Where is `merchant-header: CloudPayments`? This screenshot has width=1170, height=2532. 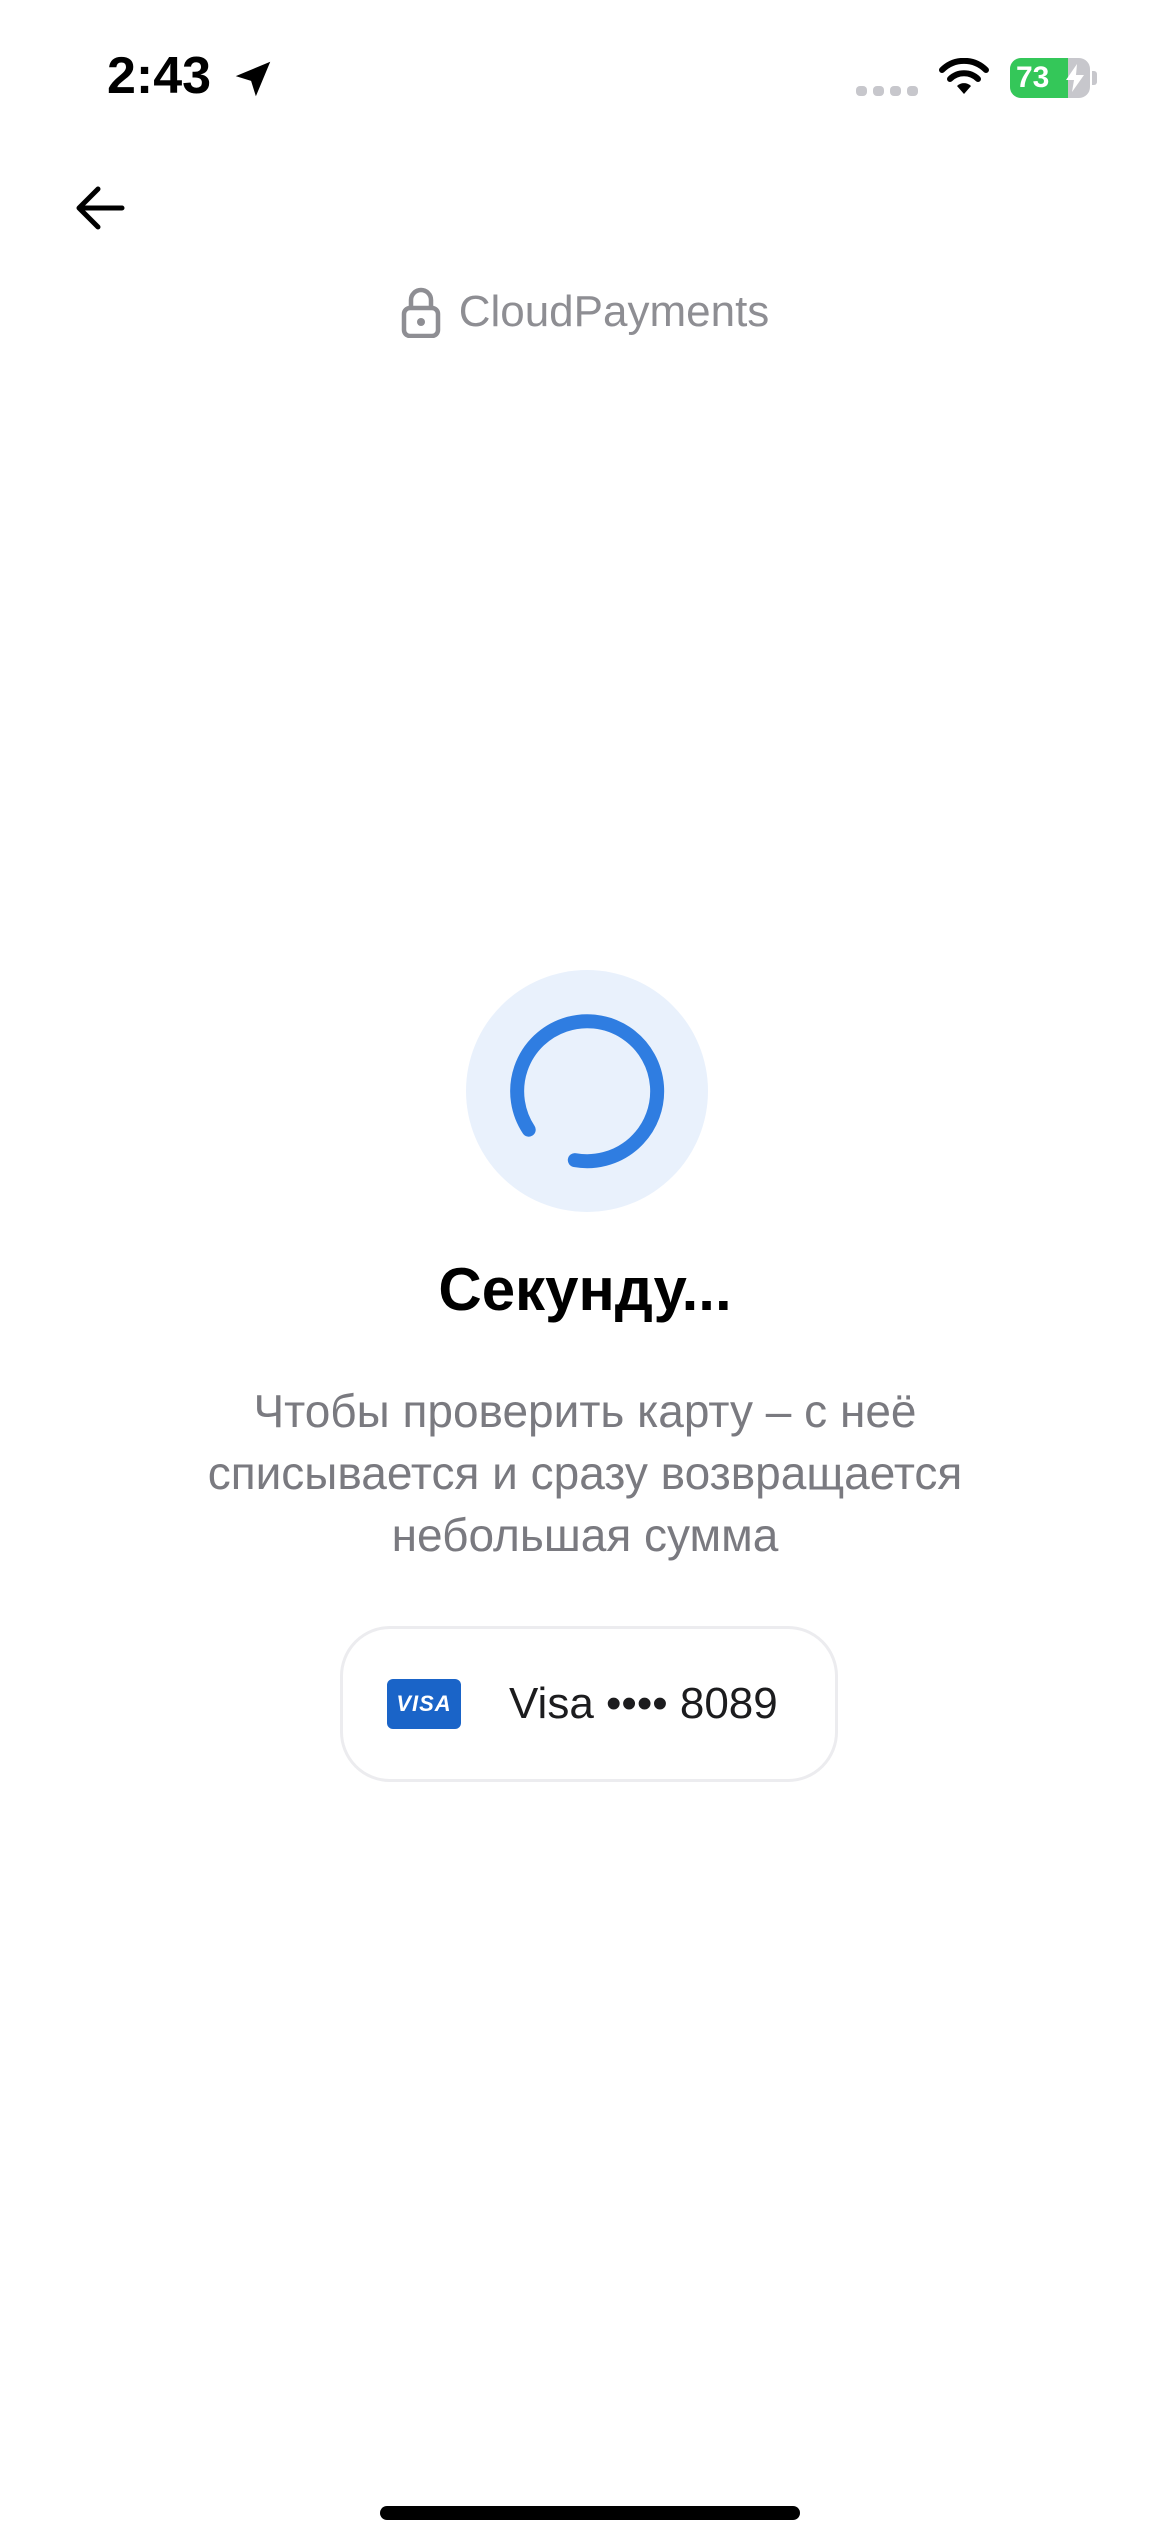 merchant-header: CloudPayments is located at coordinates (585, 312).